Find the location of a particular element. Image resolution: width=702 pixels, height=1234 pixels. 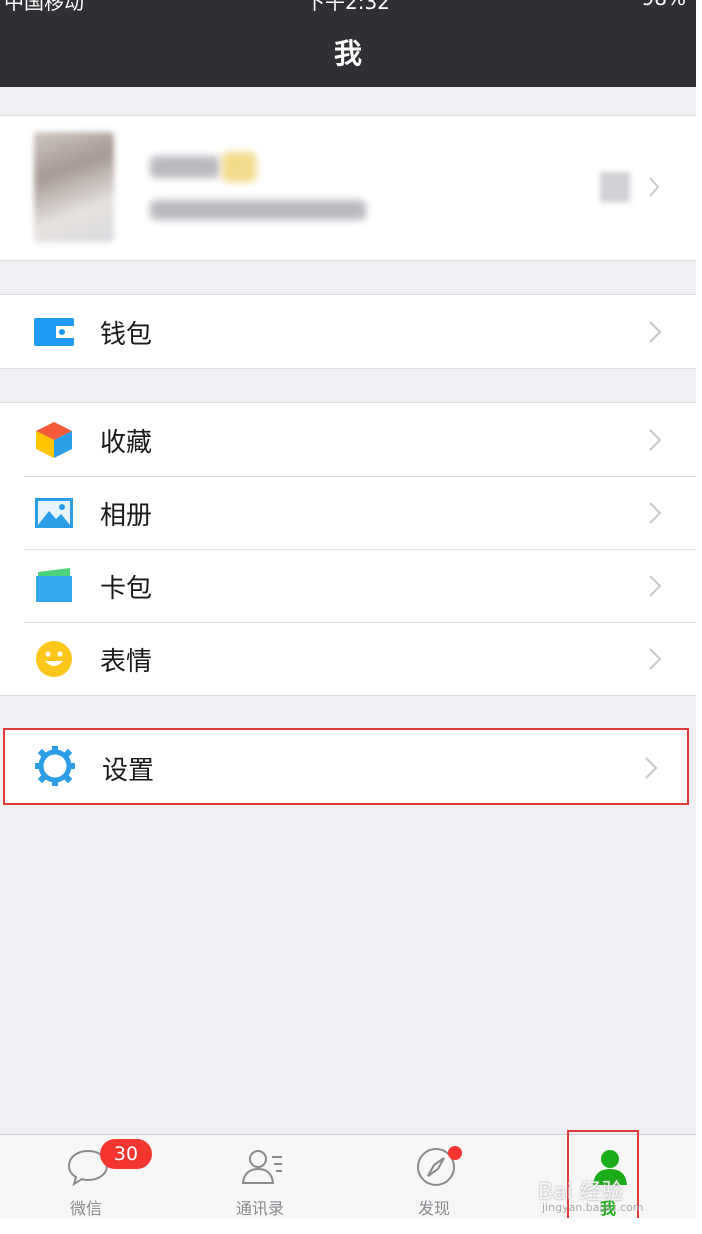

menu-label: 收藏 is located at coordinates (126, 443).